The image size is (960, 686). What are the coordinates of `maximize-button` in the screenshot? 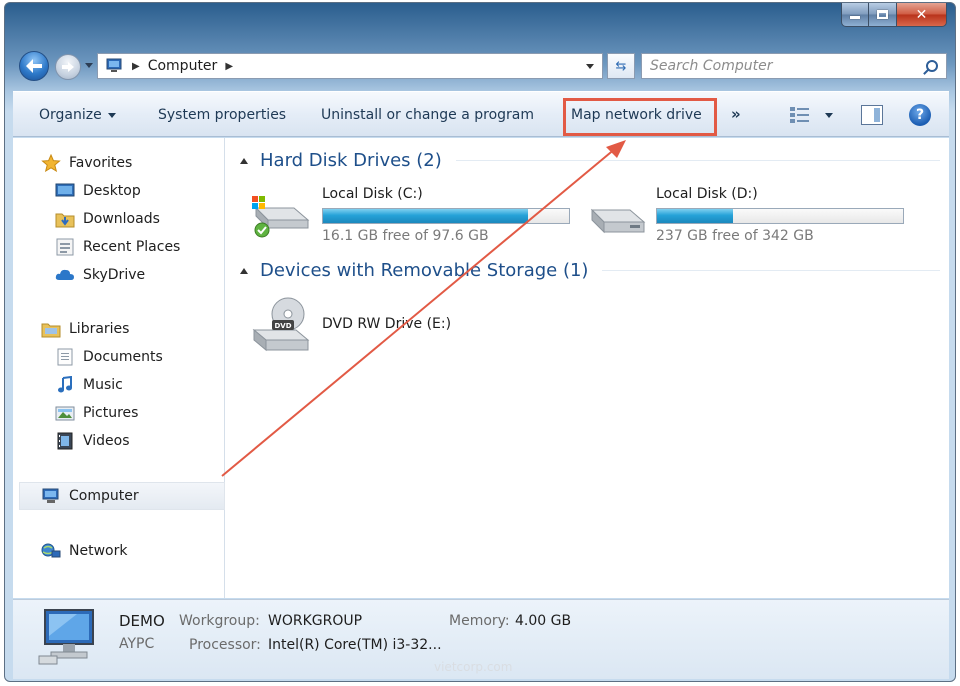 It's located at (883, 15).